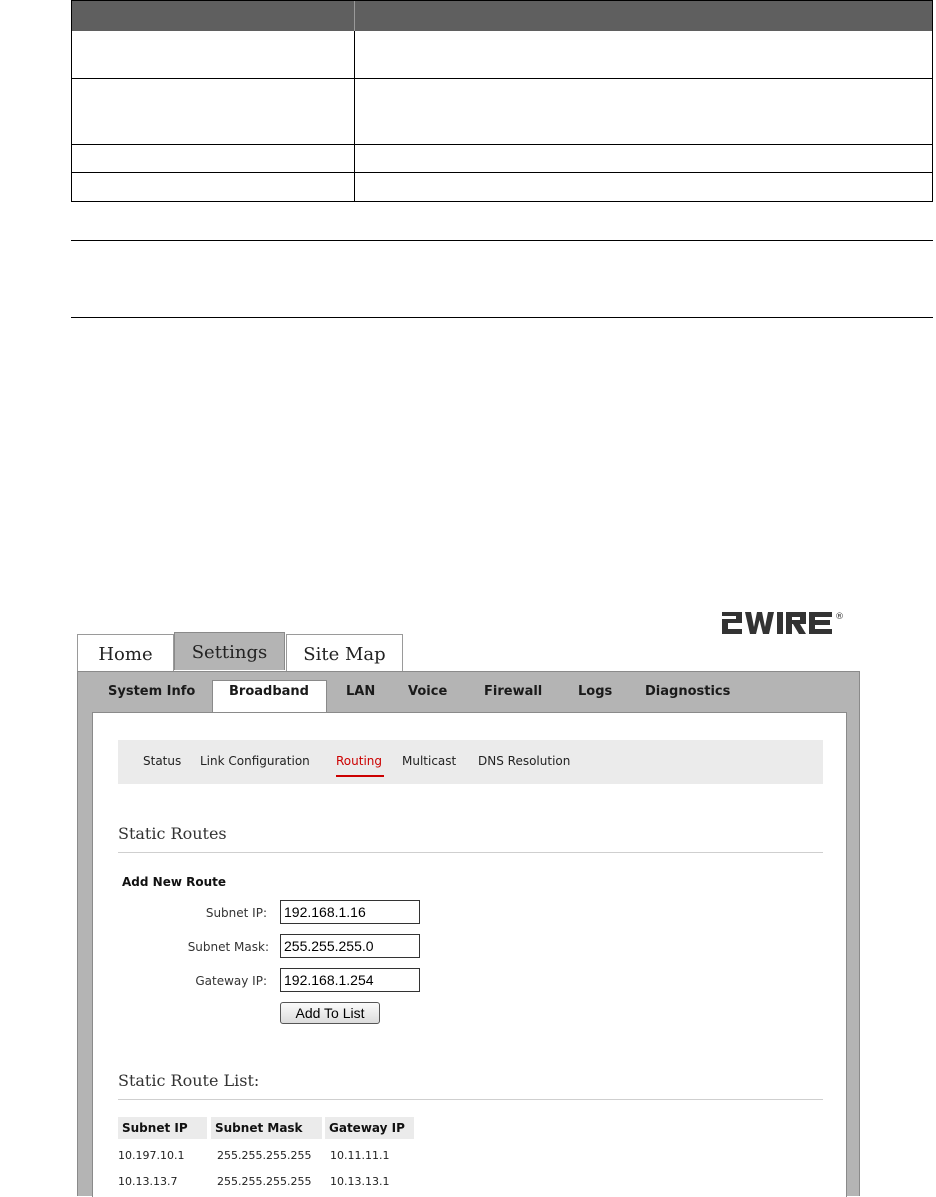 This screenshot has height=1197, width=936. What do you see at coordinates (502, 16) in the screenshot?
I see `document-table-header` at bounding box center [502, 16].